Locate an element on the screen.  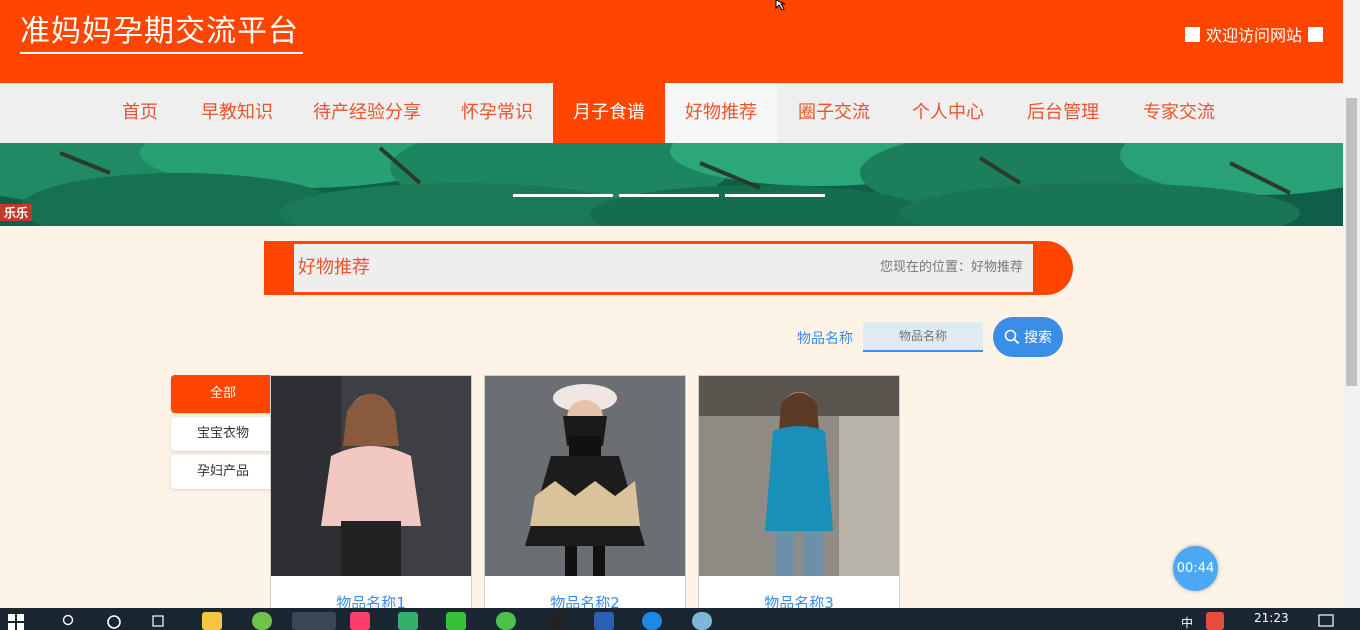
sogou-icon is located at coordinates (1215, 621).